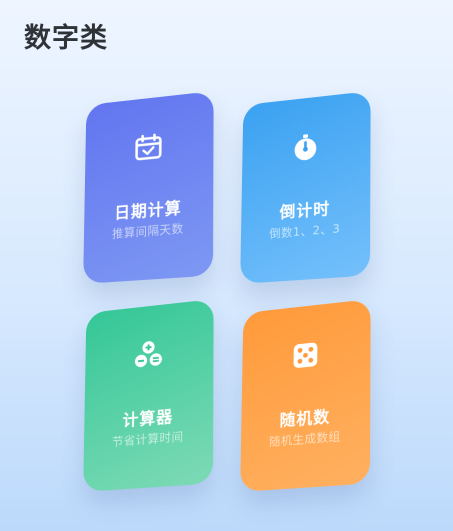 The width and height of the screenshot is (453, 531). What do you see at coordinates (149, 147) in the screenshot?
I see `calendar-icon` at bounding box center [149, 147].